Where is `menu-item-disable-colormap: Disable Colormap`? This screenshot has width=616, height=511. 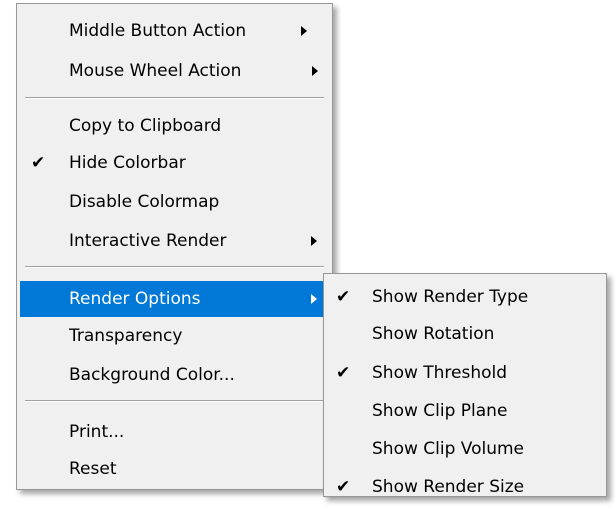
menu-item-disable-colormap: Disable Colormap is located at coordinates (174, 202).